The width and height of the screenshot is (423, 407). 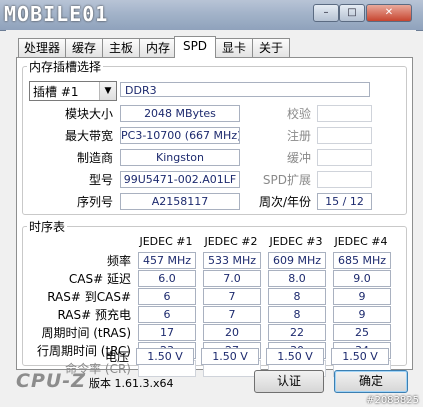 What do you see at coordinates (234, 47) in the screenshot?
I see `tab-graphics: 显卡` at bounding box center [234, 47].